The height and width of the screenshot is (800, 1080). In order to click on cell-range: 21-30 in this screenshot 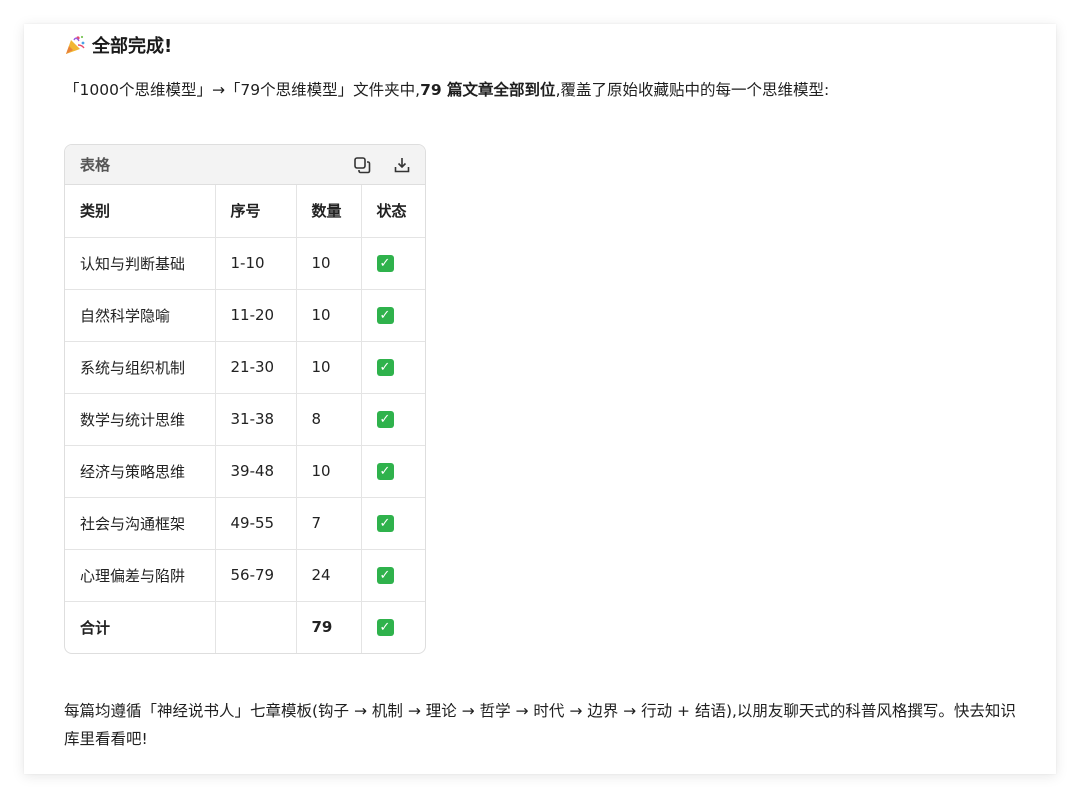, I will do `click(256, 367)`.